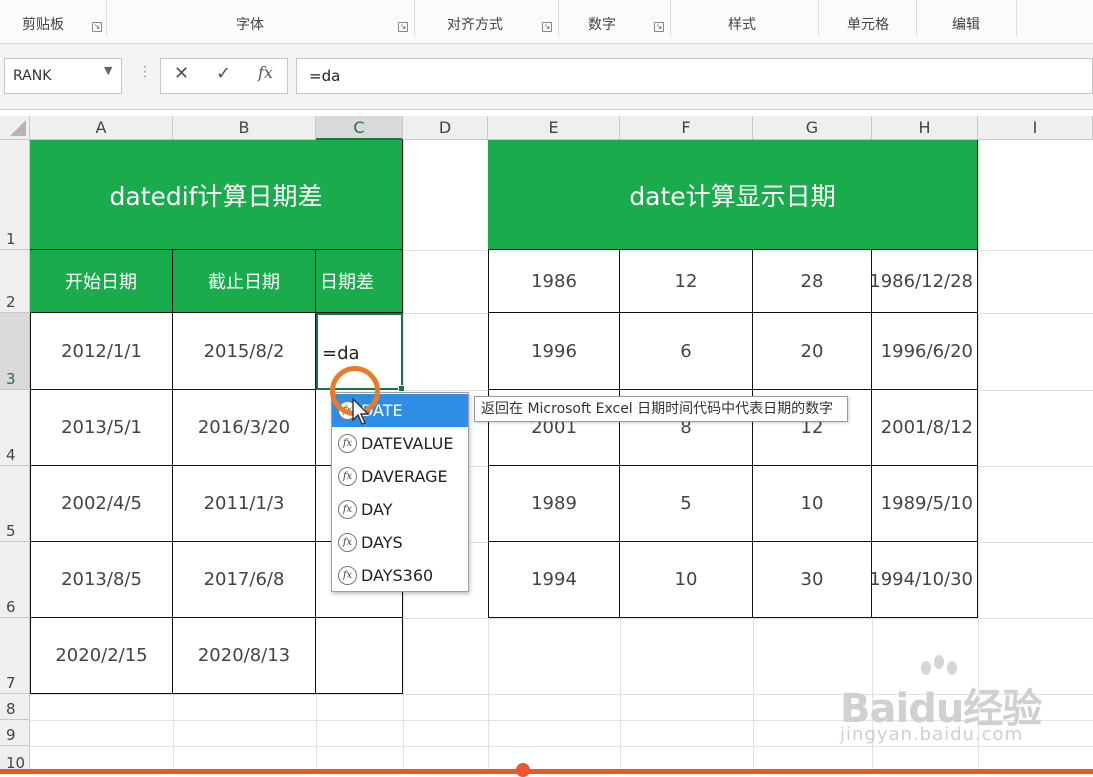 This screenshot has width=1093, height=777. What do you see at coordinates (244, 128) in the screenshot?
I see `column-header-b: B` at bounding box center [244, 128].